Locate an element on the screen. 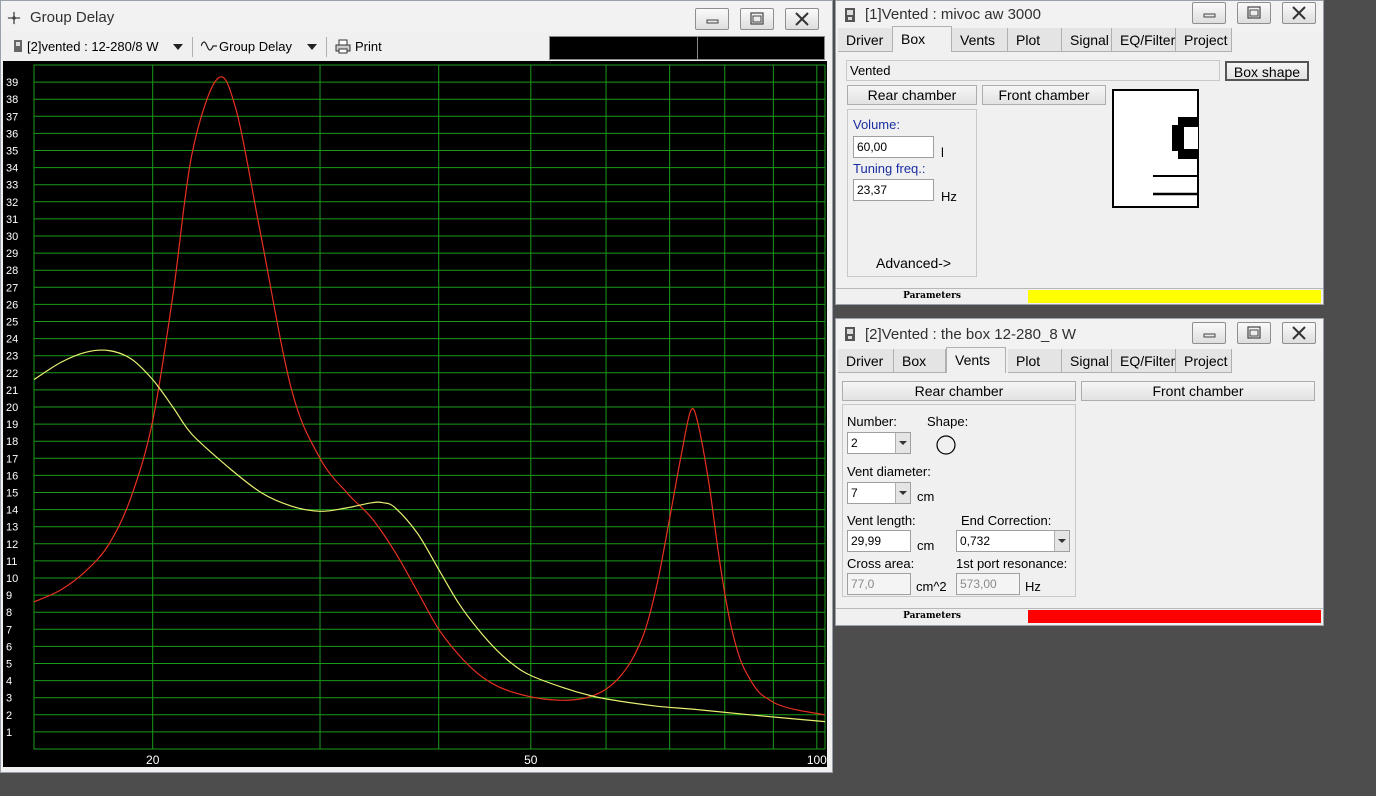 This screenshot has height=796, width=1376. title-bar: Group Delay is located at coordinates (416, 16).